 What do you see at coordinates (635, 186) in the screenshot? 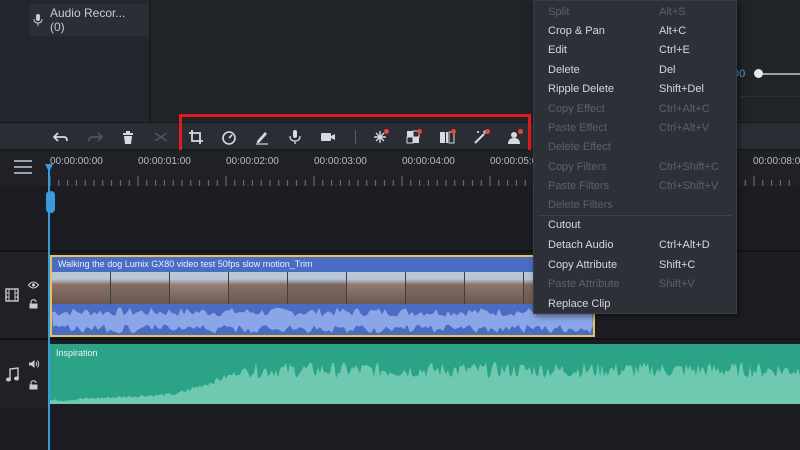
I see `menu-item-paste-filters: Paste Filters Ctrl+Shift+V` at bounding box center [635, 186].